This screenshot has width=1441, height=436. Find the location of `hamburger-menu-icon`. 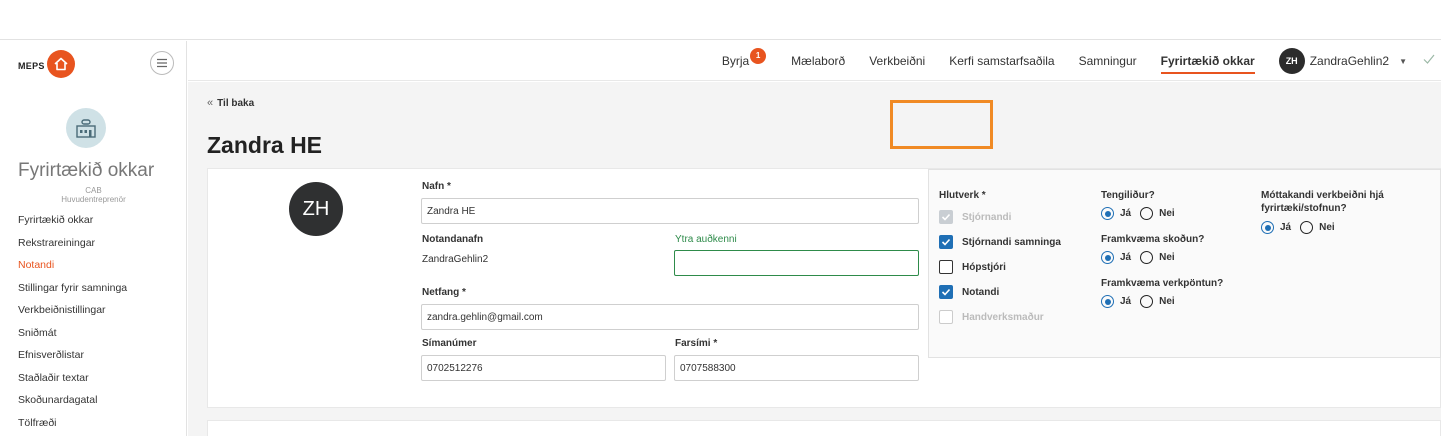

hamburger-menu-icon is located at coordinates (162, 63).